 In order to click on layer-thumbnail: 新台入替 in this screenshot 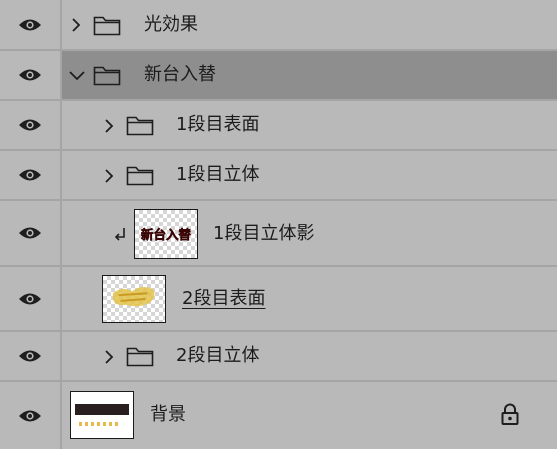, I will do `click(166, 234)`.